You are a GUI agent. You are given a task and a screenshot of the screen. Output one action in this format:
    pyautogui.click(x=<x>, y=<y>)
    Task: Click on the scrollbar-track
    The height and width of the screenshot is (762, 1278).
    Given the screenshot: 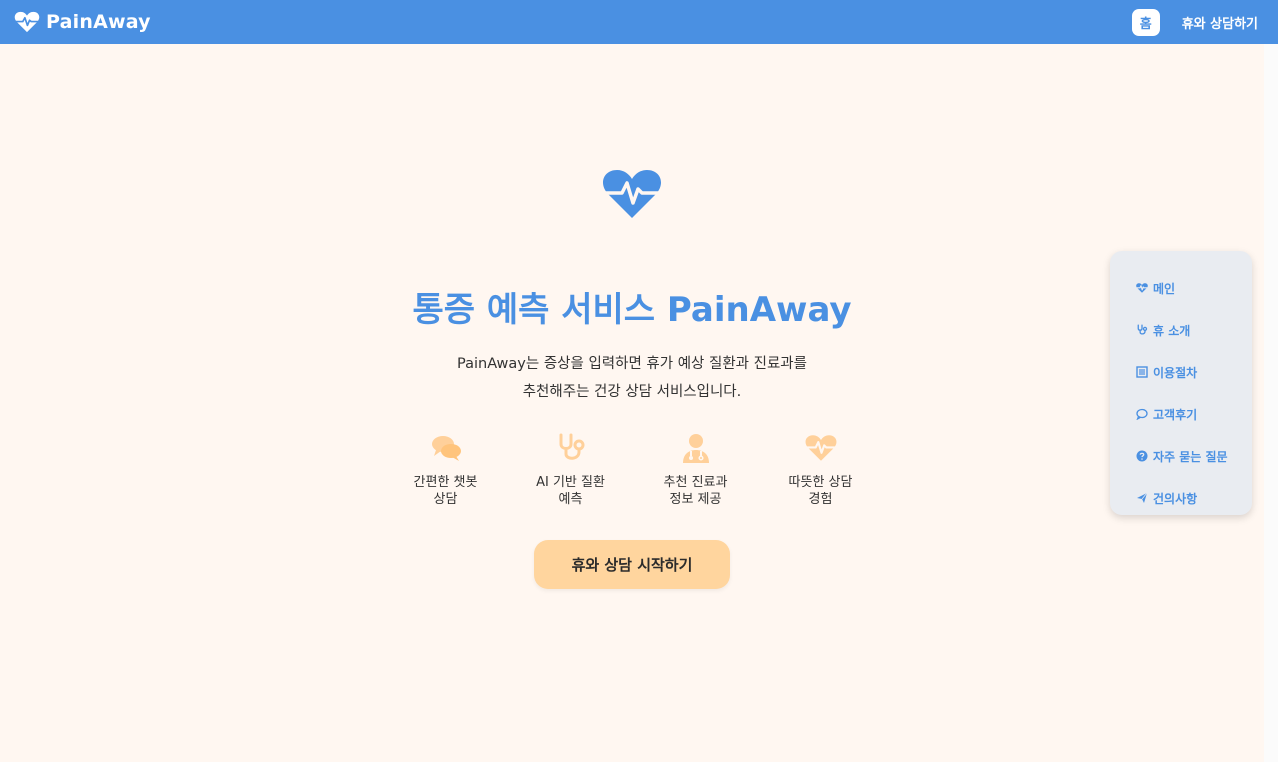 What is the action you would take?
    pyautogui.click(x=1271, y=403)
    